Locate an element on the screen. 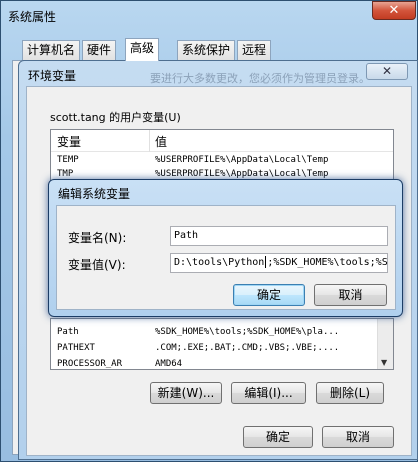 The width and height of the screenshot is (418, 462). environment-variables-title: 环境变量 is located at coordinates (52, 76).